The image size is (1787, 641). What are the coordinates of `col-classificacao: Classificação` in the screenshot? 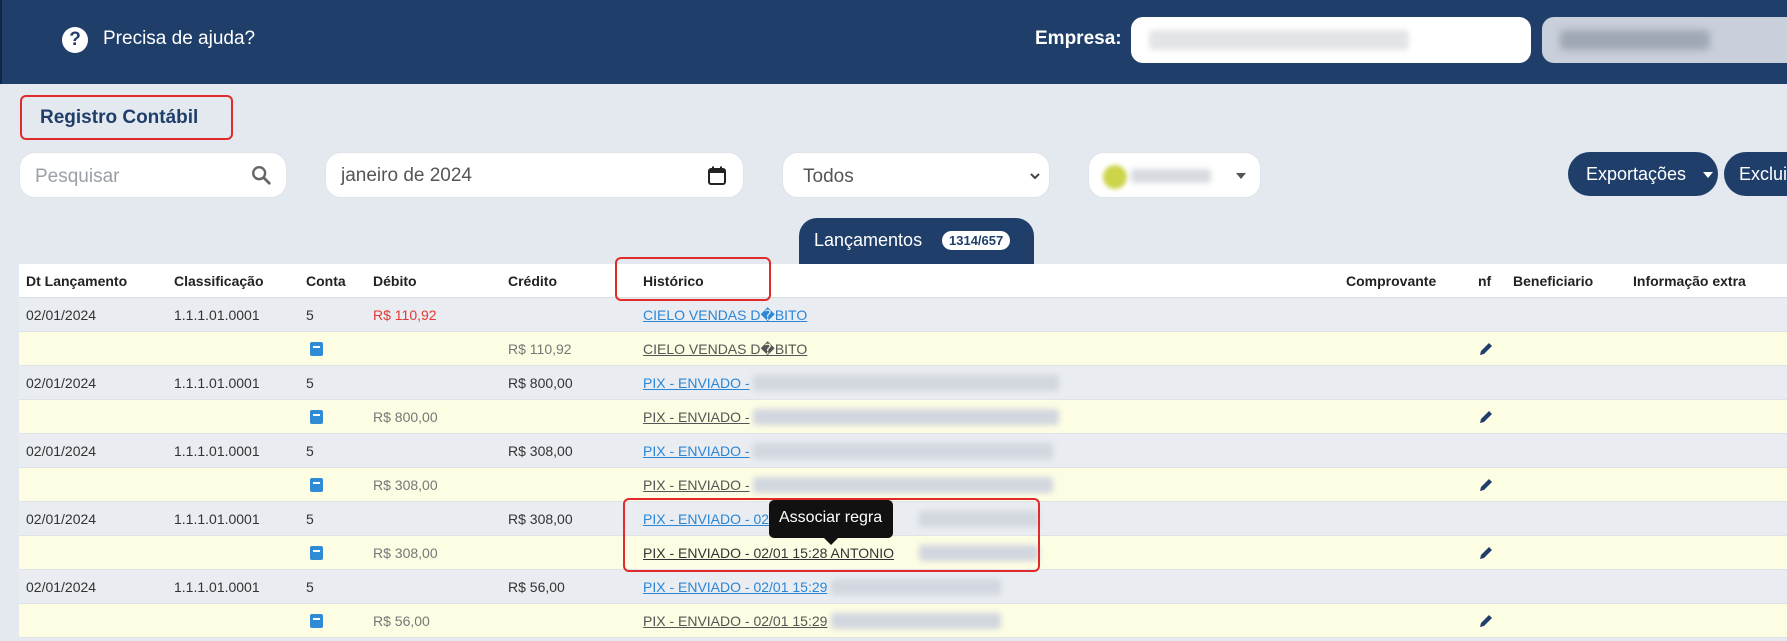 It's located at (219, 281).